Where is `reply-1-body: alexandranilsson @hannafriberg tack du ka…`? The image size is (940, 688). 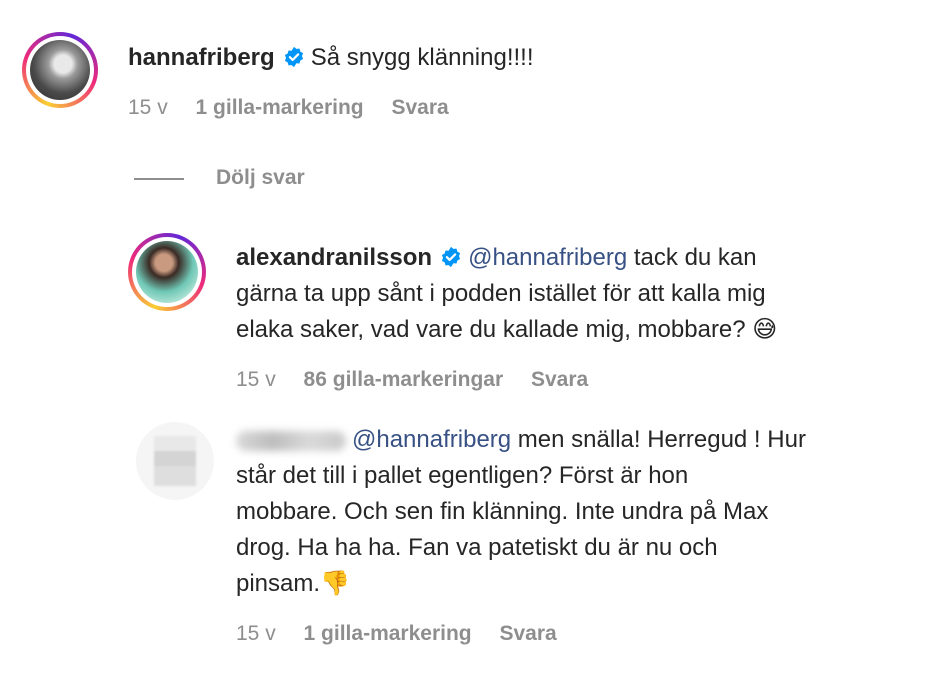 reply-1-body: alexandranilsson @hannafriberg tack du ka… is located at coordinates (581, 294).